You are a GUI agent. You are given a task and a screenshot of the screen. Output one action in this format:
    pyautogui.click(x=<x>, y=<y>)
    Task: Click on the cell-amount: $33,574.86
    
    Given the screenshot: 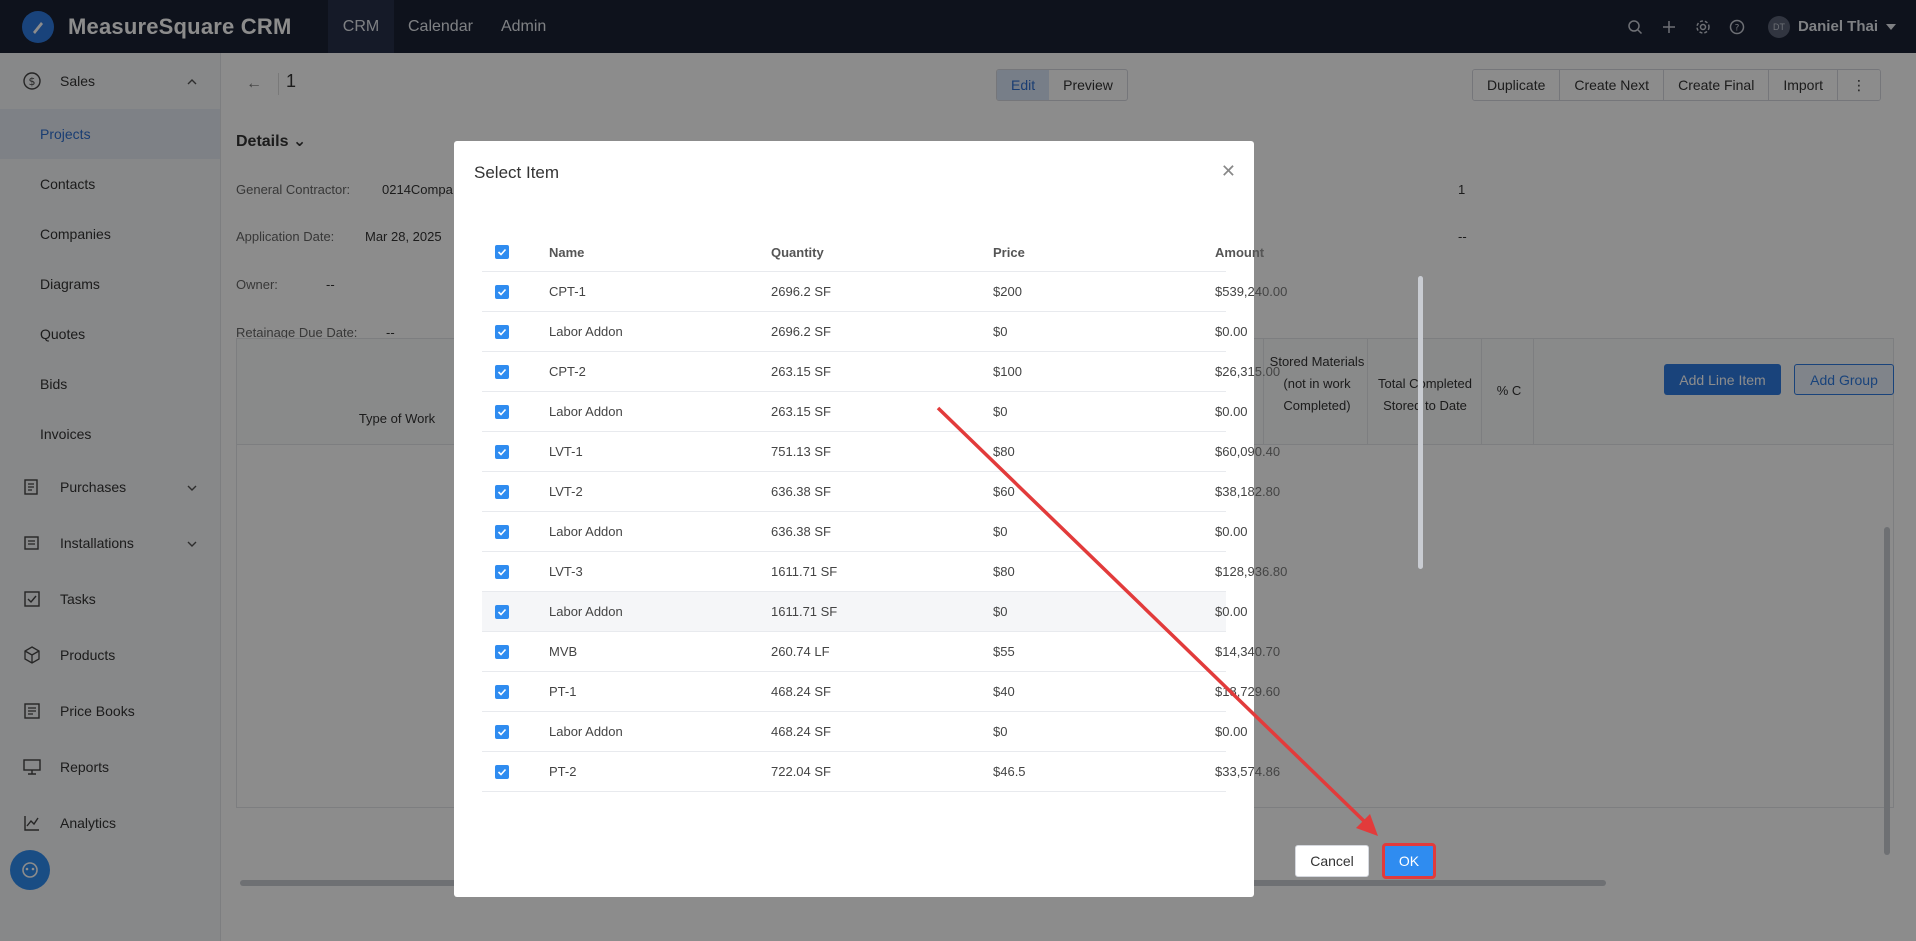 What is the action you would take?
    pyautogui.click(x=1248, y=771)
    